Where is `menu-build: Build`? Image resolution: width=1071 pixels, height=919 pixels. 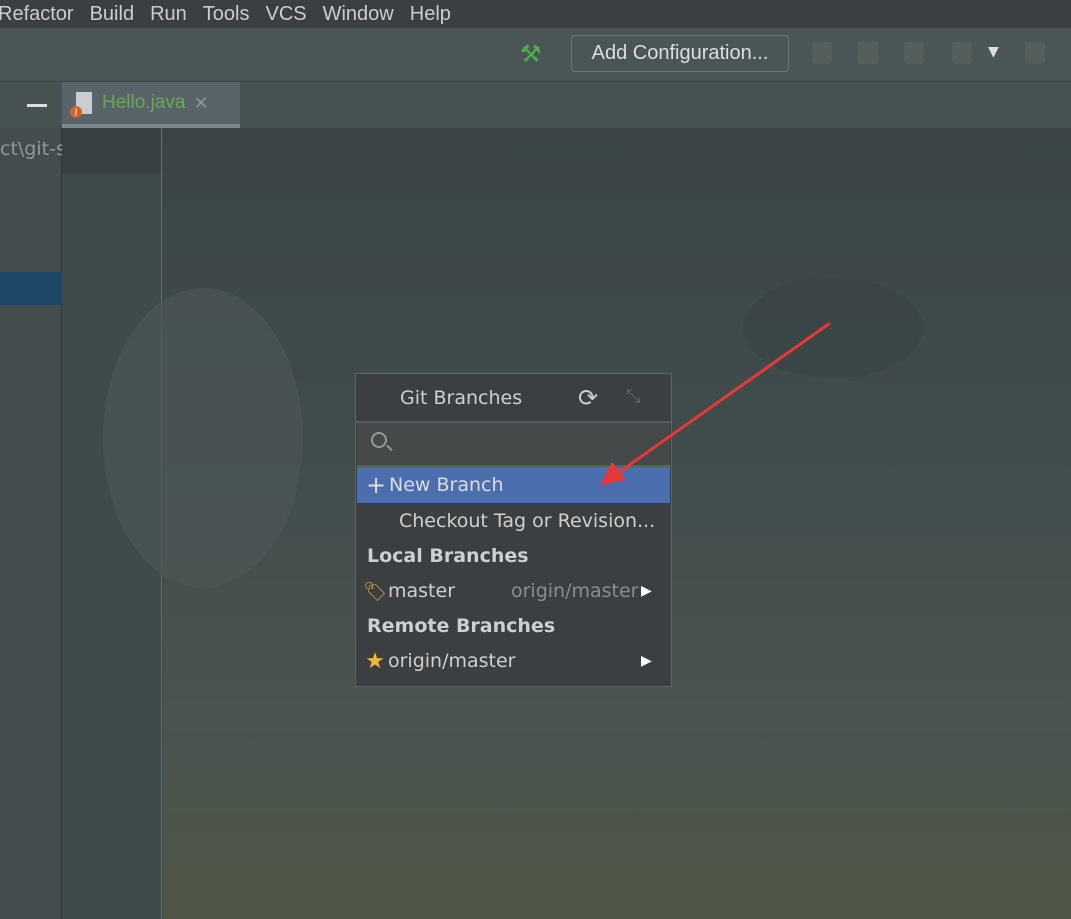
menu-build: Build is located at coordinates (112, 14).